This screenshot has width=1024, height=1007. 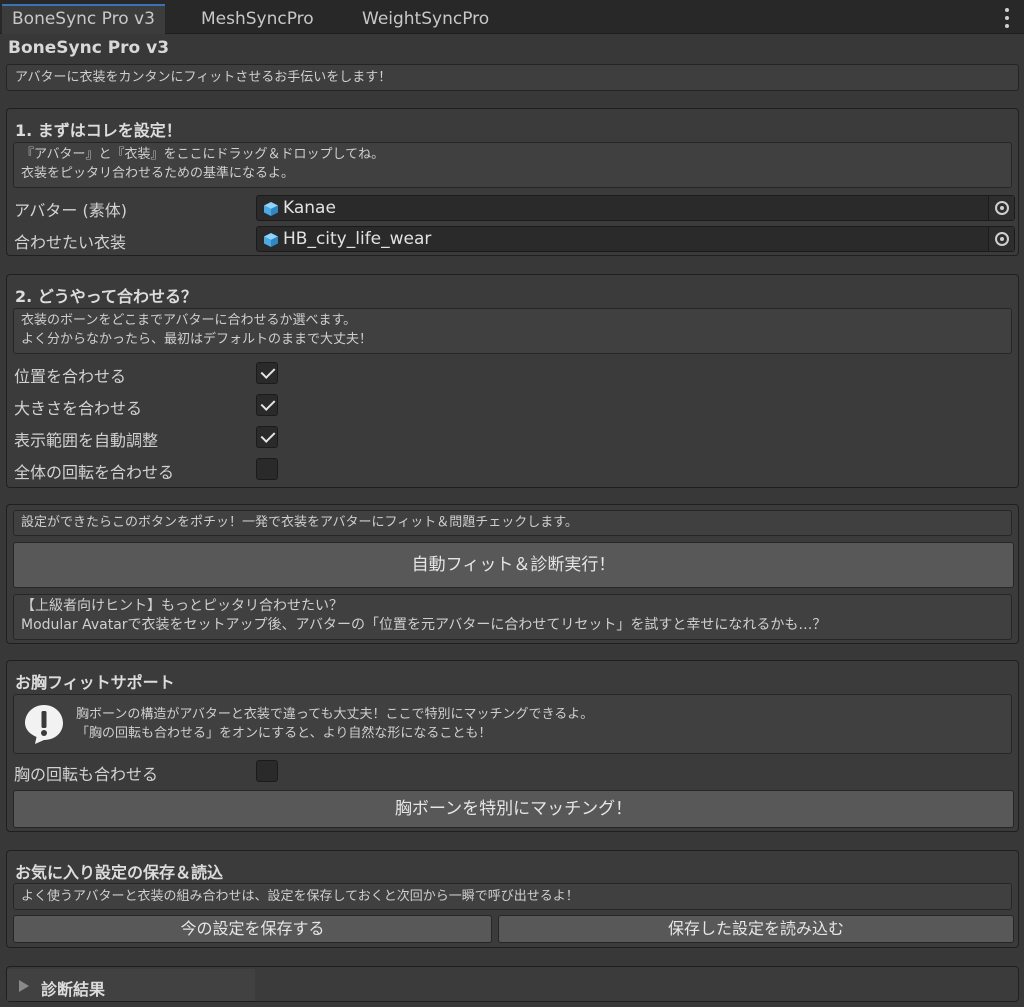 What do you see at coordinates (357, 239) in the screenshot?
I see `costume-field-value: HB_city_life_wear` at bounding box center [357, 239].